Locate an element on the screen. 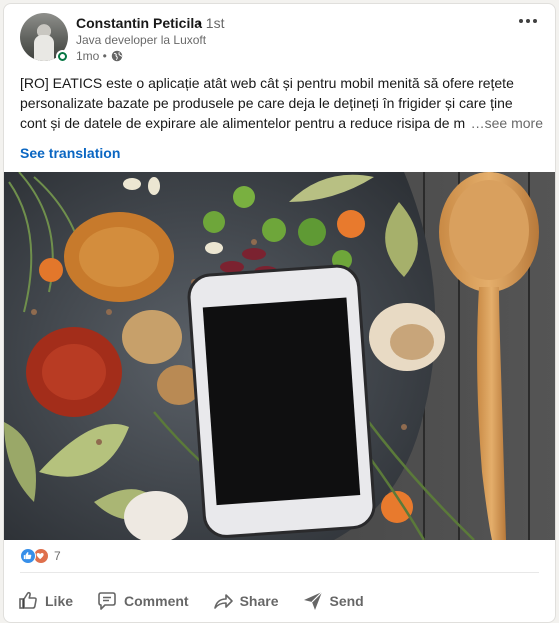  comment-icon is located at coordinates (107, 601).